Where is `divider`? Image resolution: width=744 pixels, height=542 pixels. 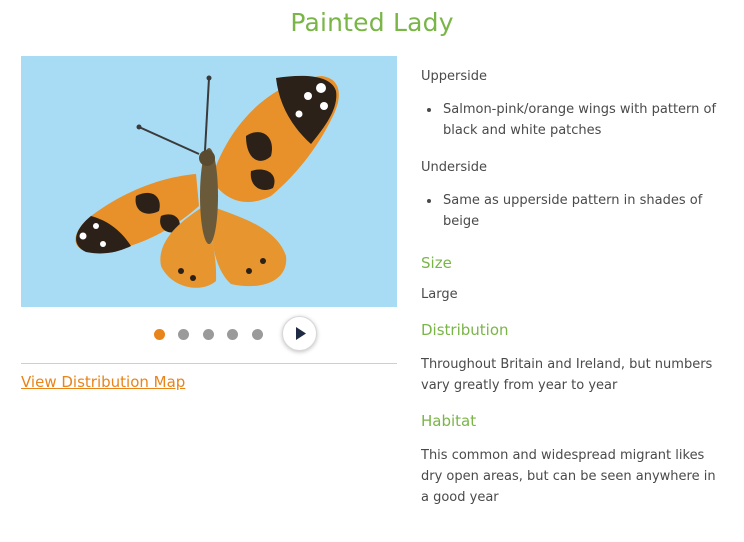
divider is located at coordinates (209, 363).